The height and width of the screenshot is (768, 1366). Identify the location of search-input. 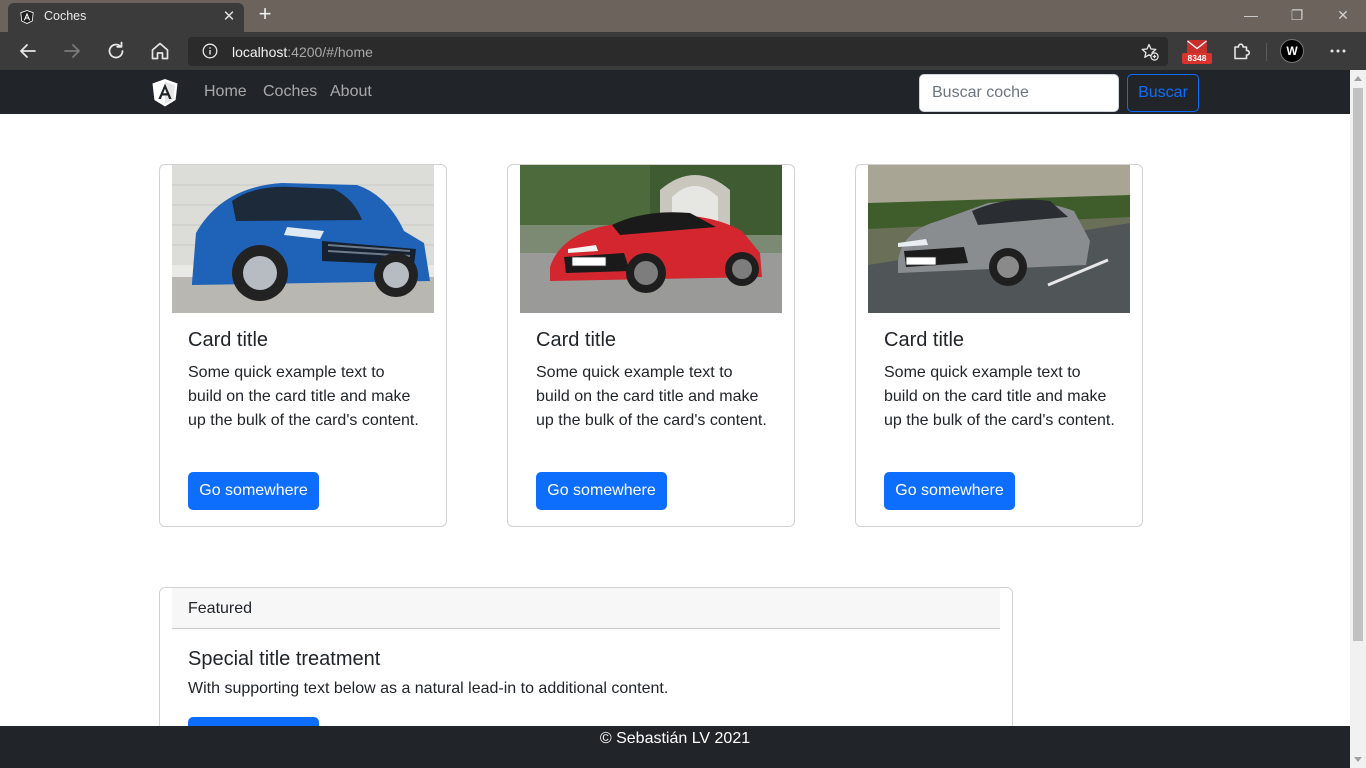
(1019, 93).